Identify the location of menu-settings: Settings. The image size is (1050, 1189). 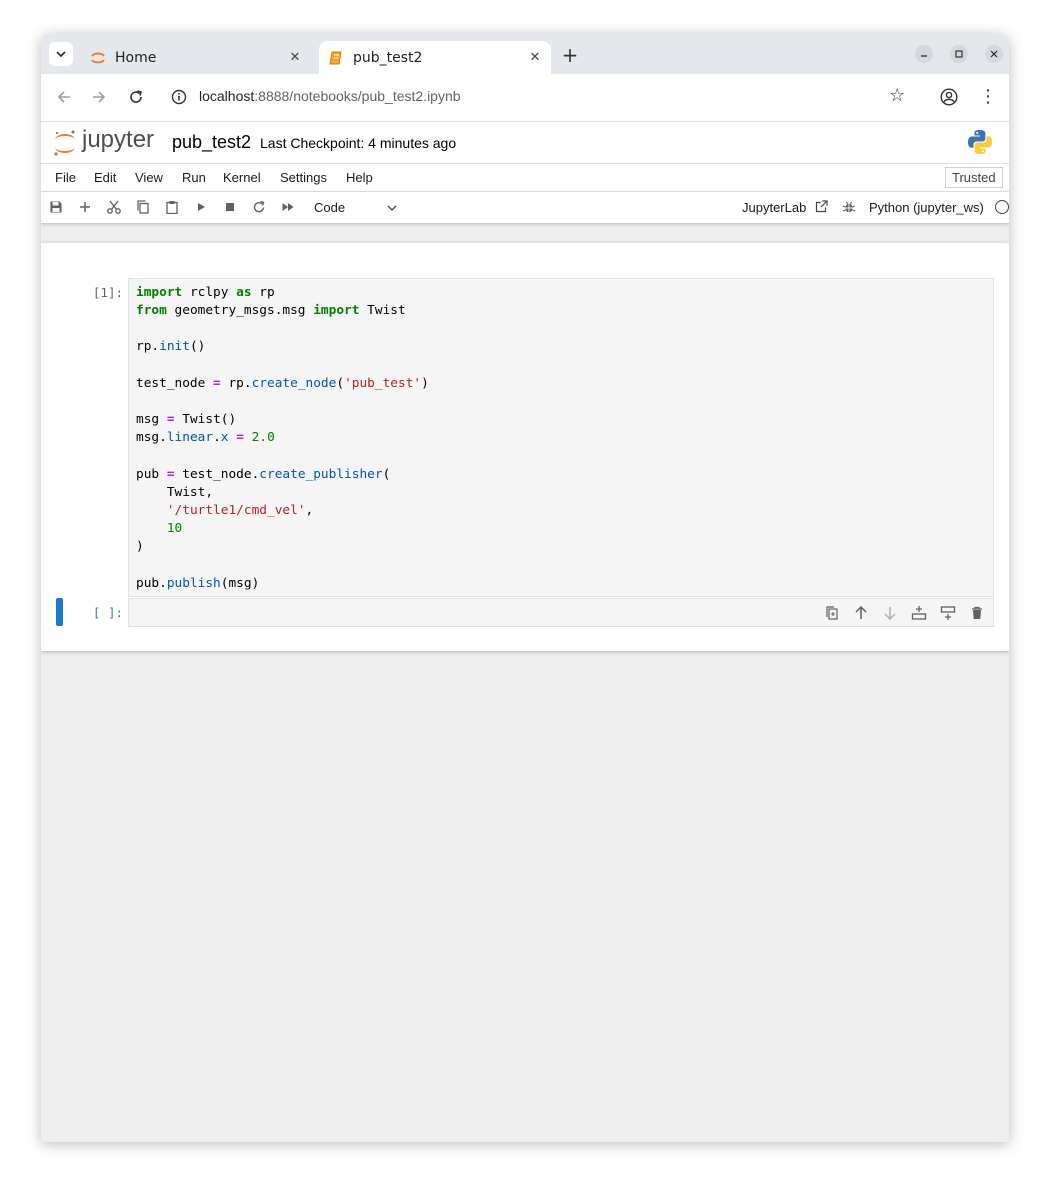
(303, 177).